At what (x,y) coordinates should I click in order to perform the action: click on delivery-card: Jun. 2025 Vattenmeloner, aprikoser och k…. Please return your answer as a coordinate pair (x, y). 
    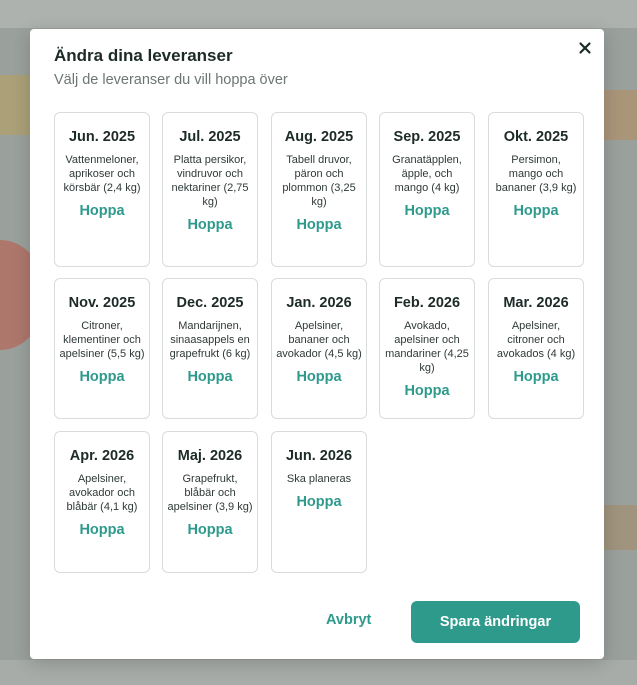
    Looking at the image, I should click on (102, 189).